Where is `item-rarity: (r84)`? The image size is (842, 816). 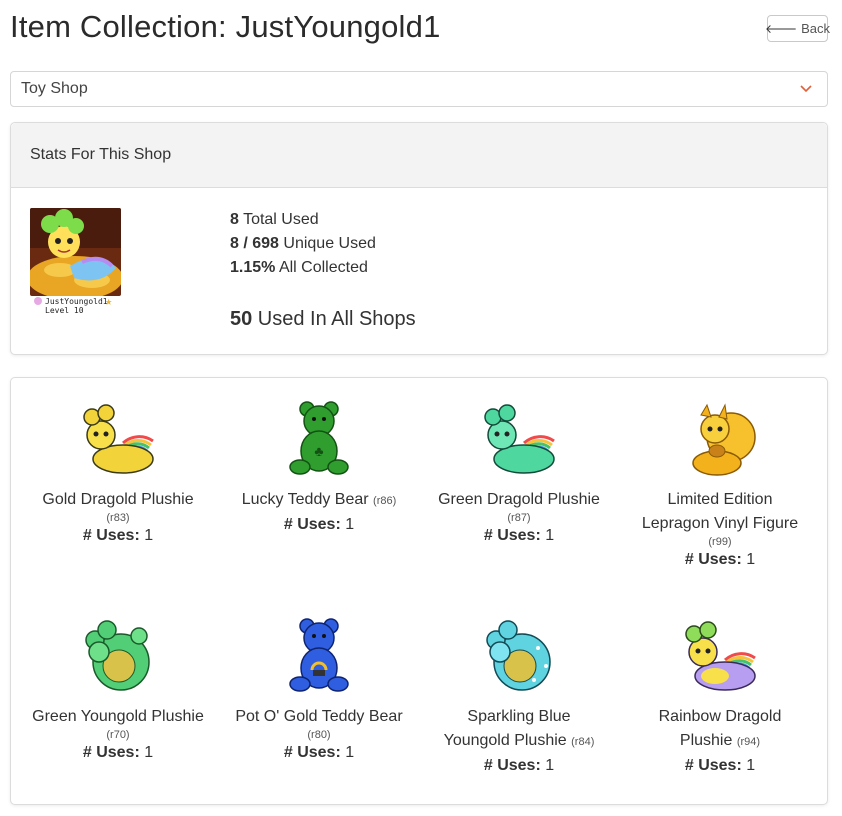
item-rarity: (r84) is located at coordinates (583, 742).